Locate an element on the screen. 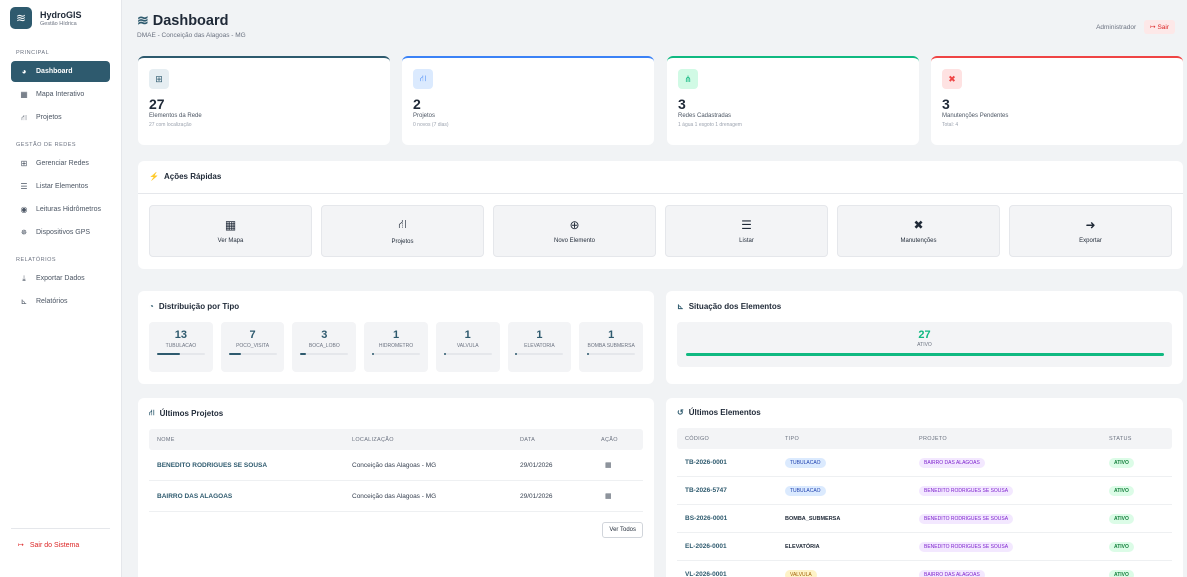  situation-title: ⊾ Situação dos Elementos is located at coordinates (924, 306).